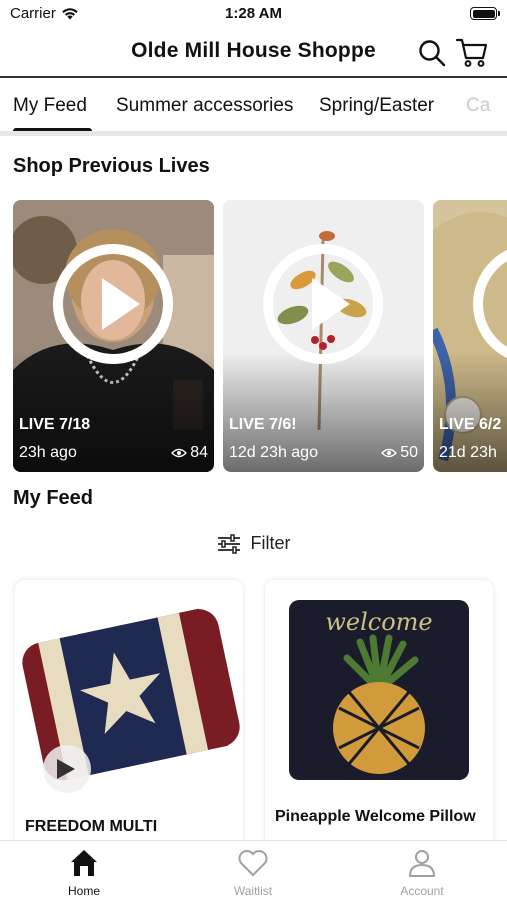  I want to click on previous-lives-heading: Shop Previous Lives, so click(111, 166).